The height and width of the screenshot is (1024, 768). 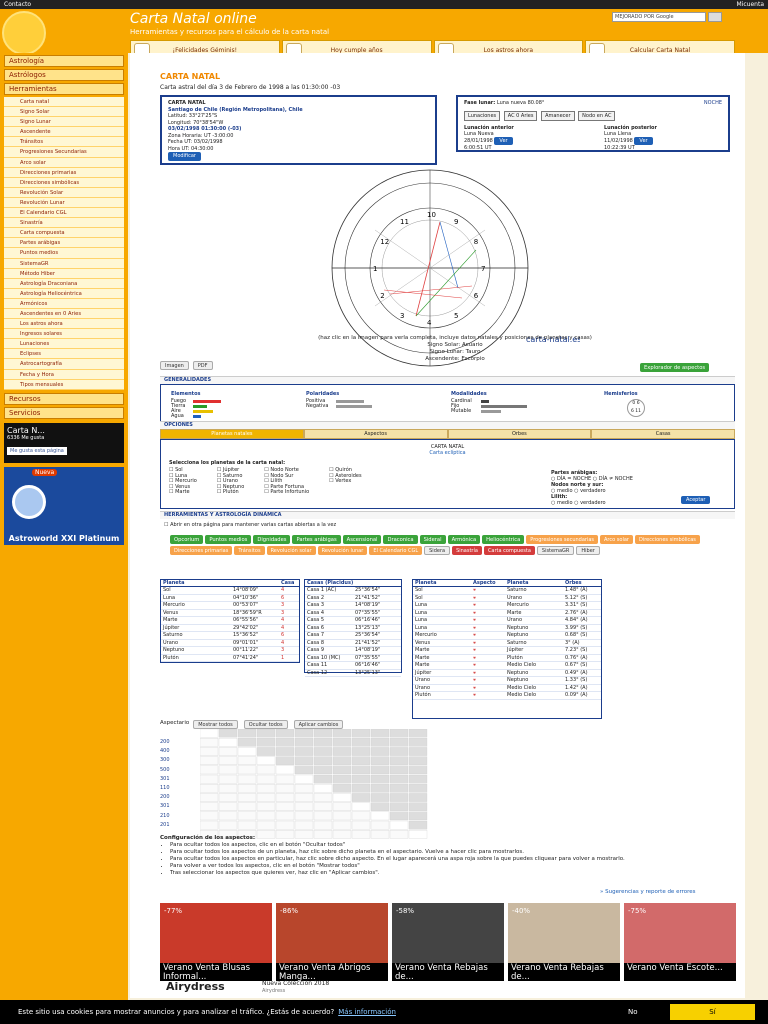 I want to click on sidebar-tool-17: Método Hiber, so click(x=64, y=273).